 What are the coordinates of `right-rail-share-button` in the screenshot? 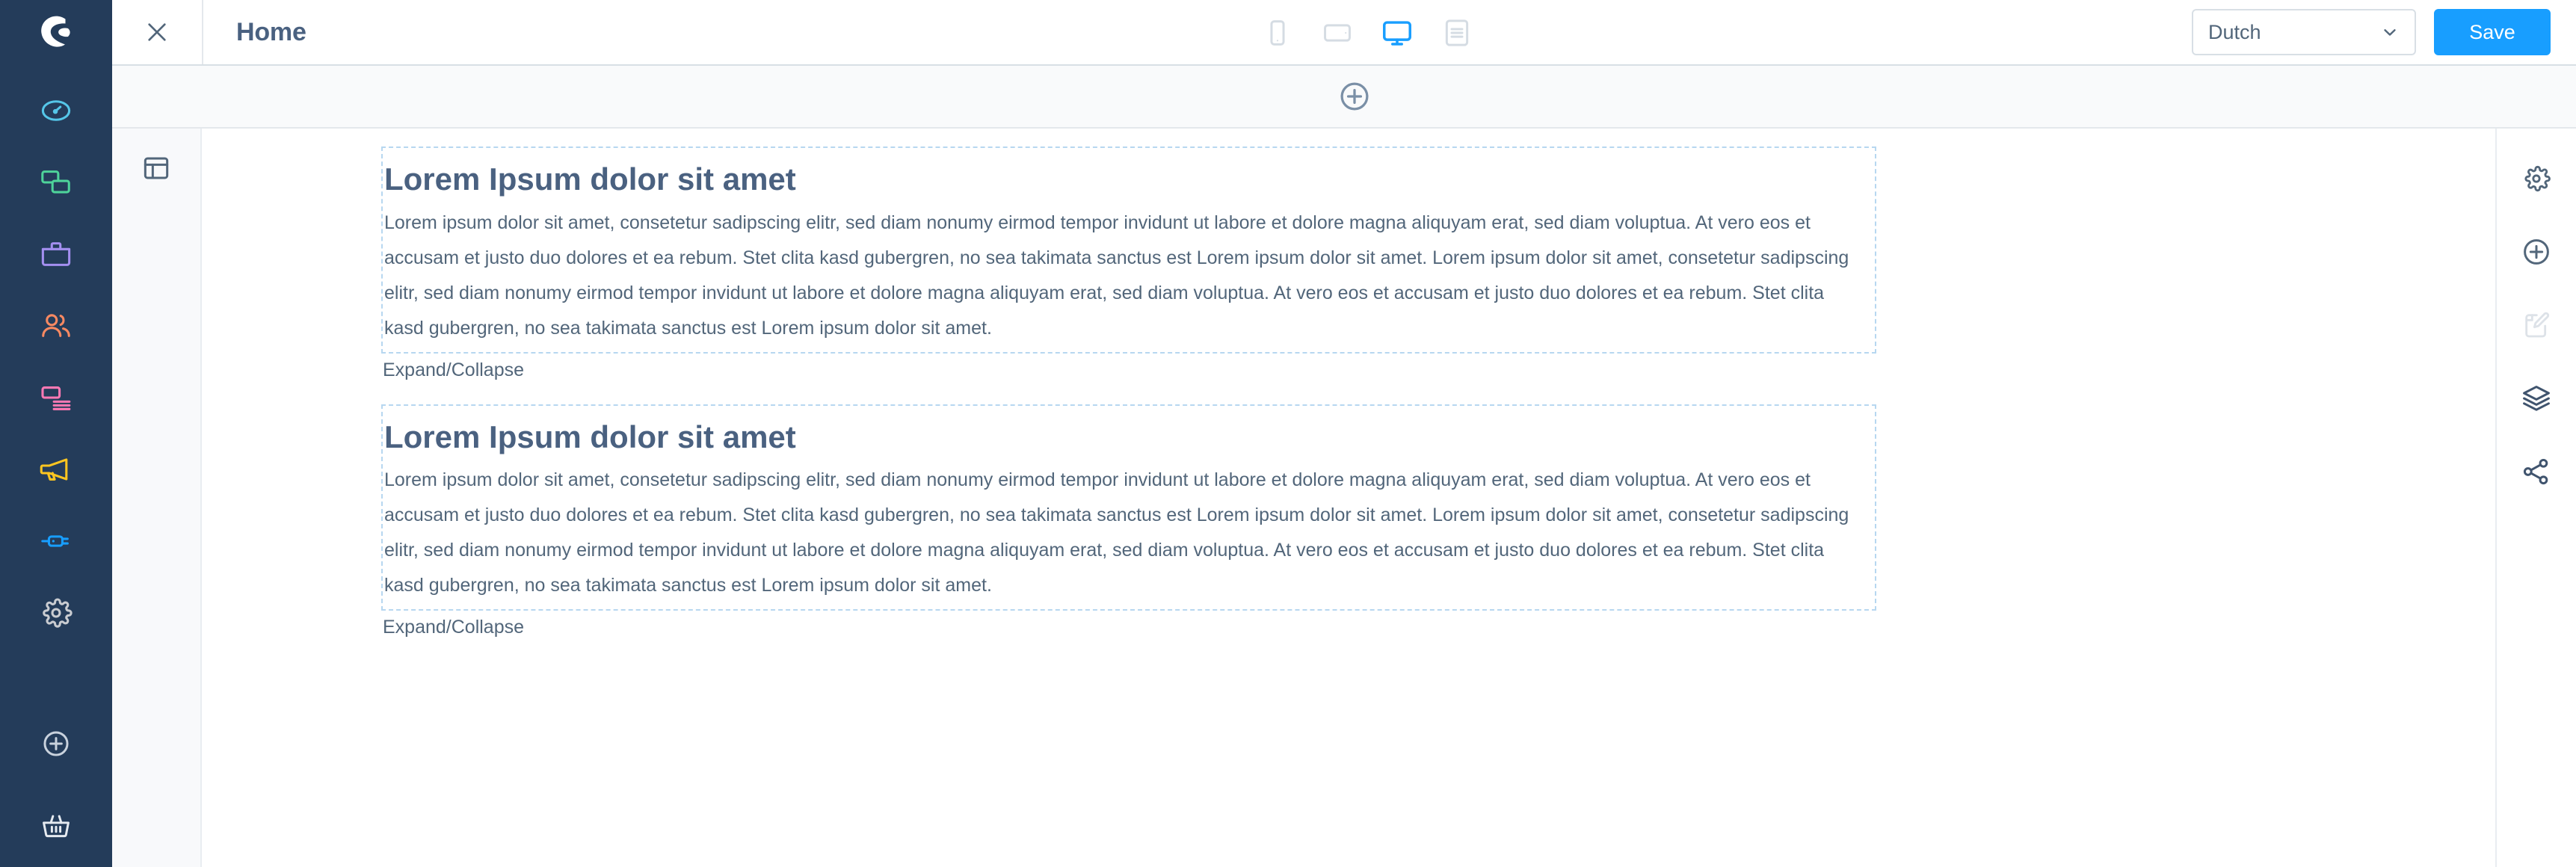 It's located at (2536, 471).